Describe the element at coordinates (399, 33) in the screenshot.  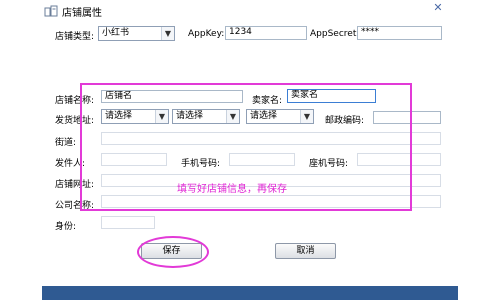
I see `appsecret-input: ****` at that location.